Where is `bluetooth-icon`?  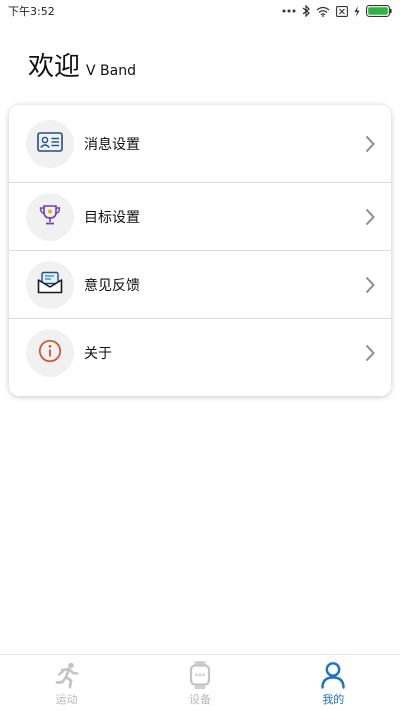 bluetooth-icon is located at coordinates (306, 11).